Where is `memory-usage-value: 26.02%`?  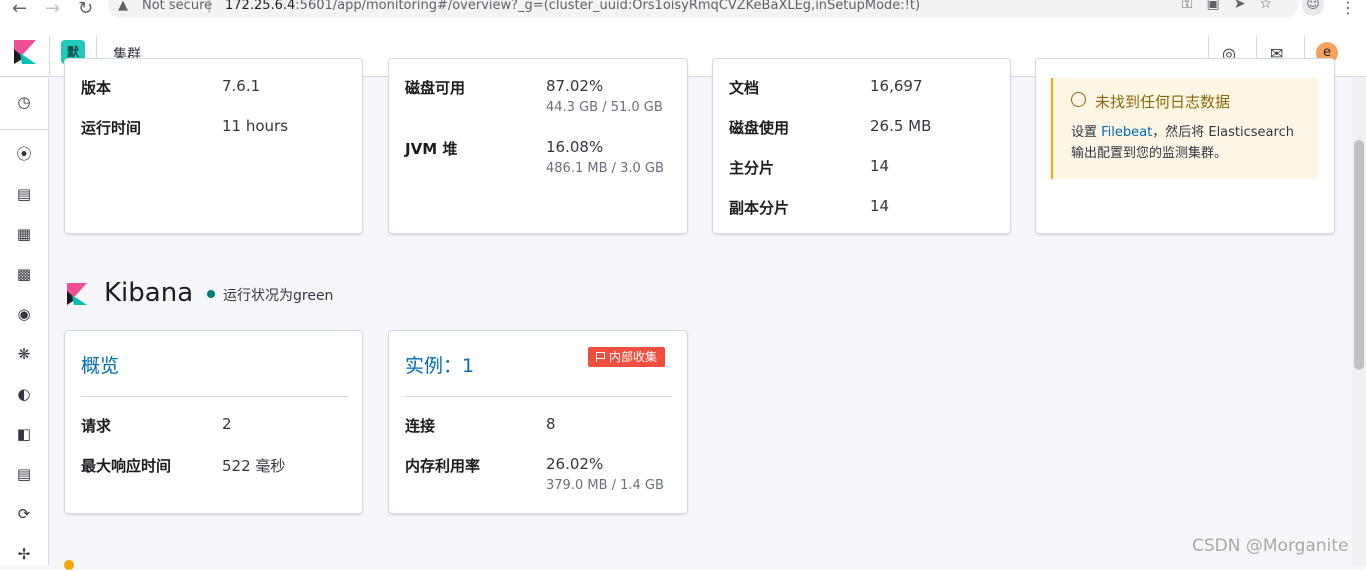 memory-usage-value: 26.02% is located at coordinates (575, 464).